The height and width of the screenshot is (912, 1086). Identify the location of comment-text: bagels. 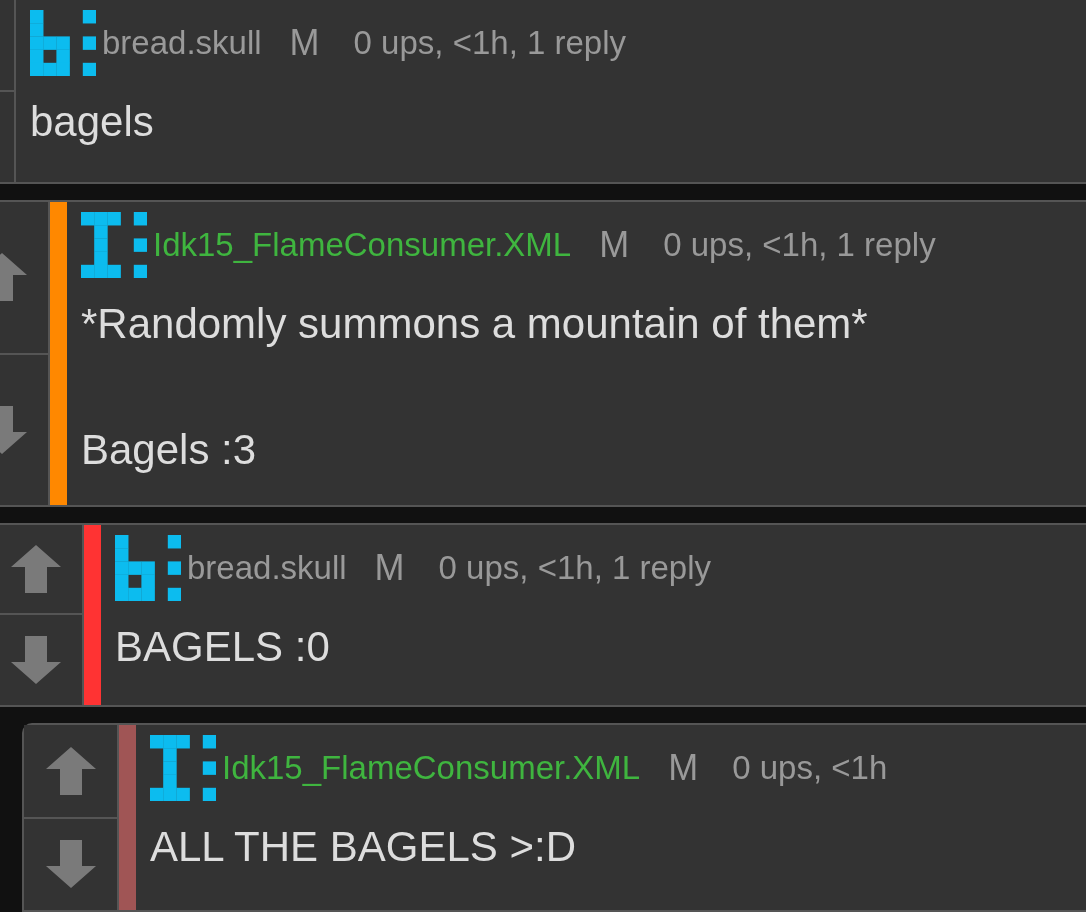
(92, 122).